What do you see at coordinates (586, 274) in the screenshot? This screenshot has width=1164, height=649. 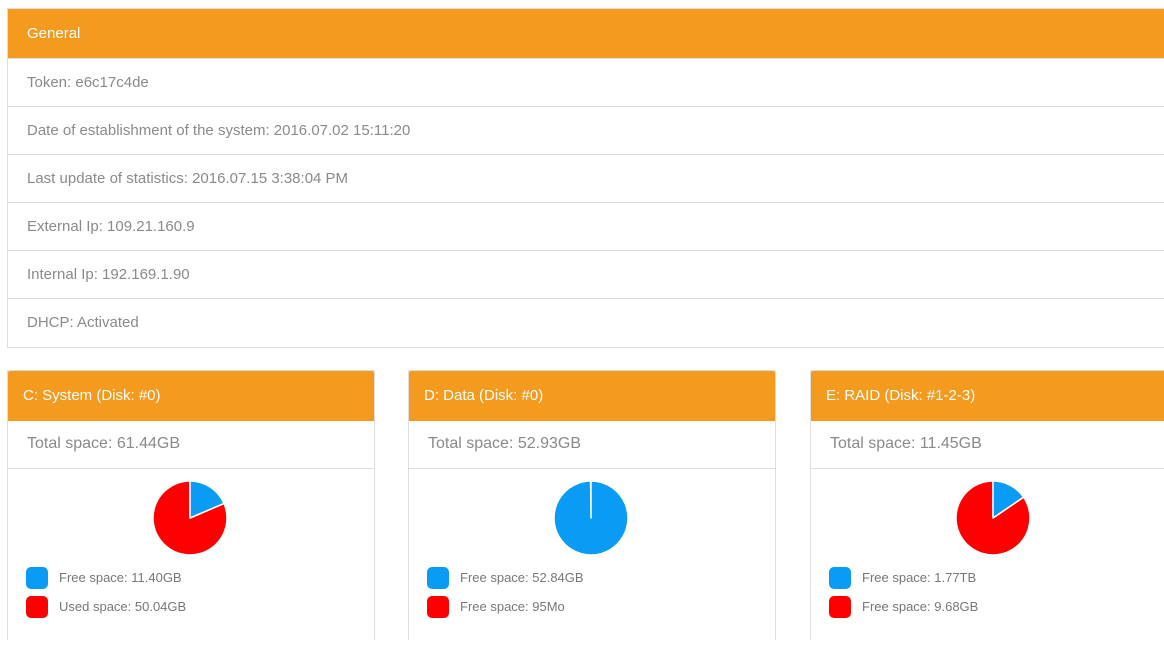 I see `internal-ip-row: Internal Ip: 192.169.1.90` at bounding box center [586, 274].